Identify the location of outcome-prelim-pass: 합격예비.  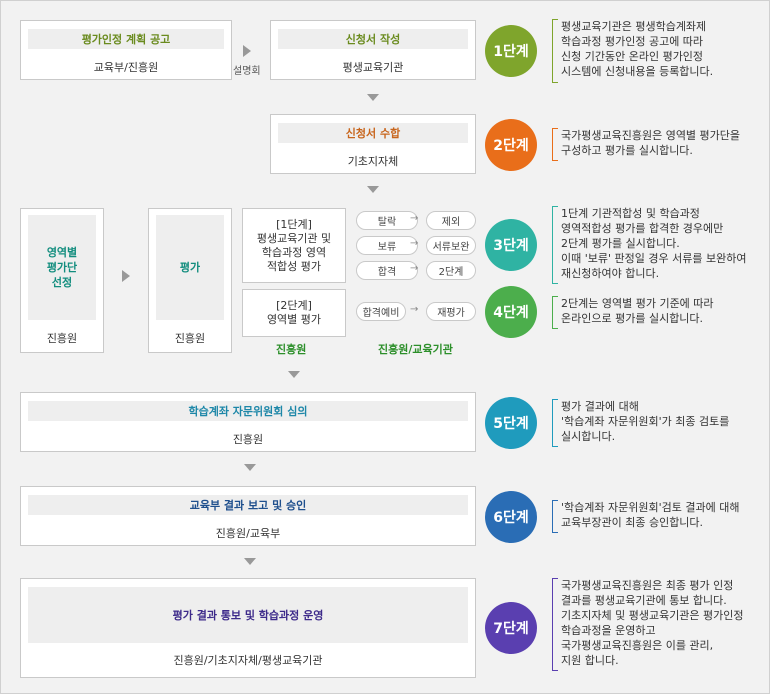
(381, 311).